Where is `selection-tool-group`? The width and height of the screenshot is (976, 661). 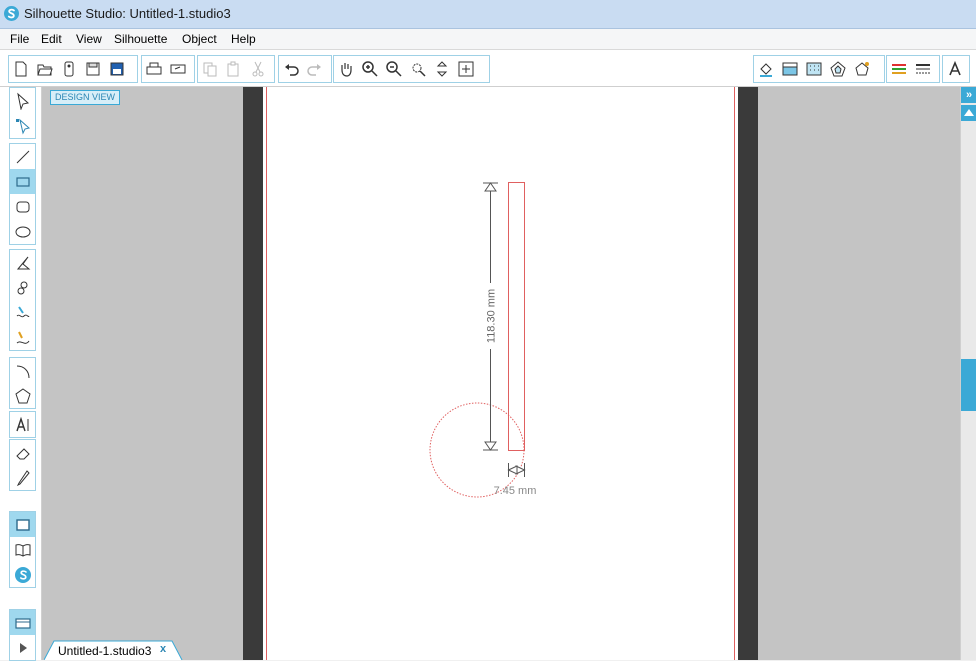 selection-tool-group is located at coordinates (22, 113).